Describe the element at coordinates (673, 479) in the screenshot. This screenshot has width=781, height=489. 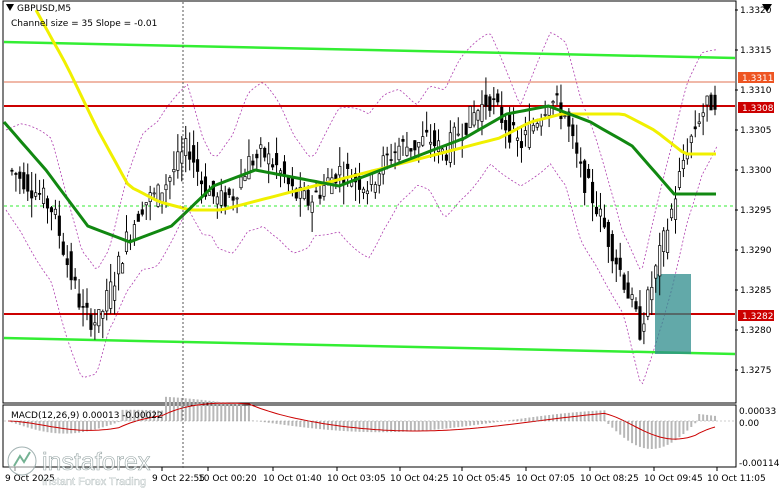
I see `x-tick-label: 10 Oct 09:45` at that location.